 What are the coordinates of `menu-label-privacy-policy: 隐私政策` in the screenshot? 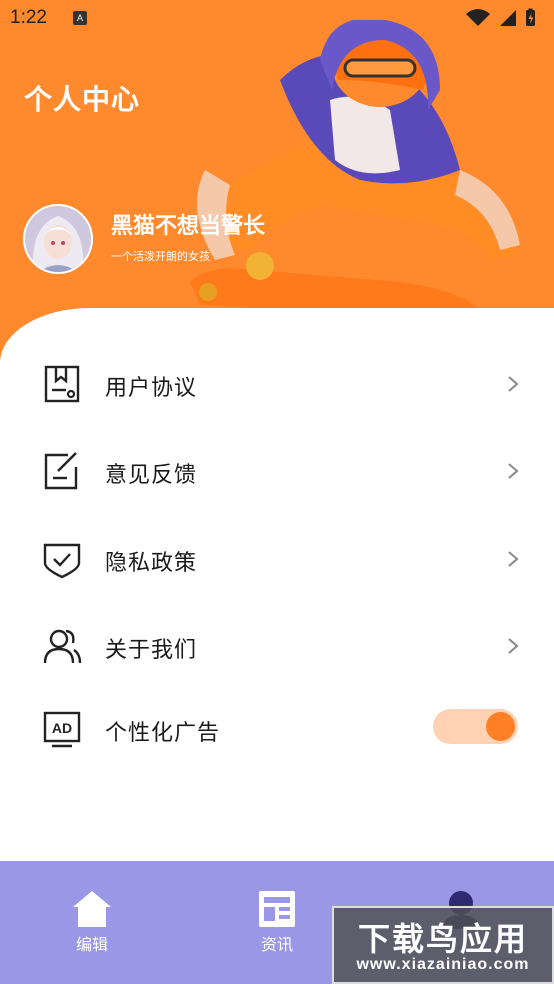 It's located at (151, 563).